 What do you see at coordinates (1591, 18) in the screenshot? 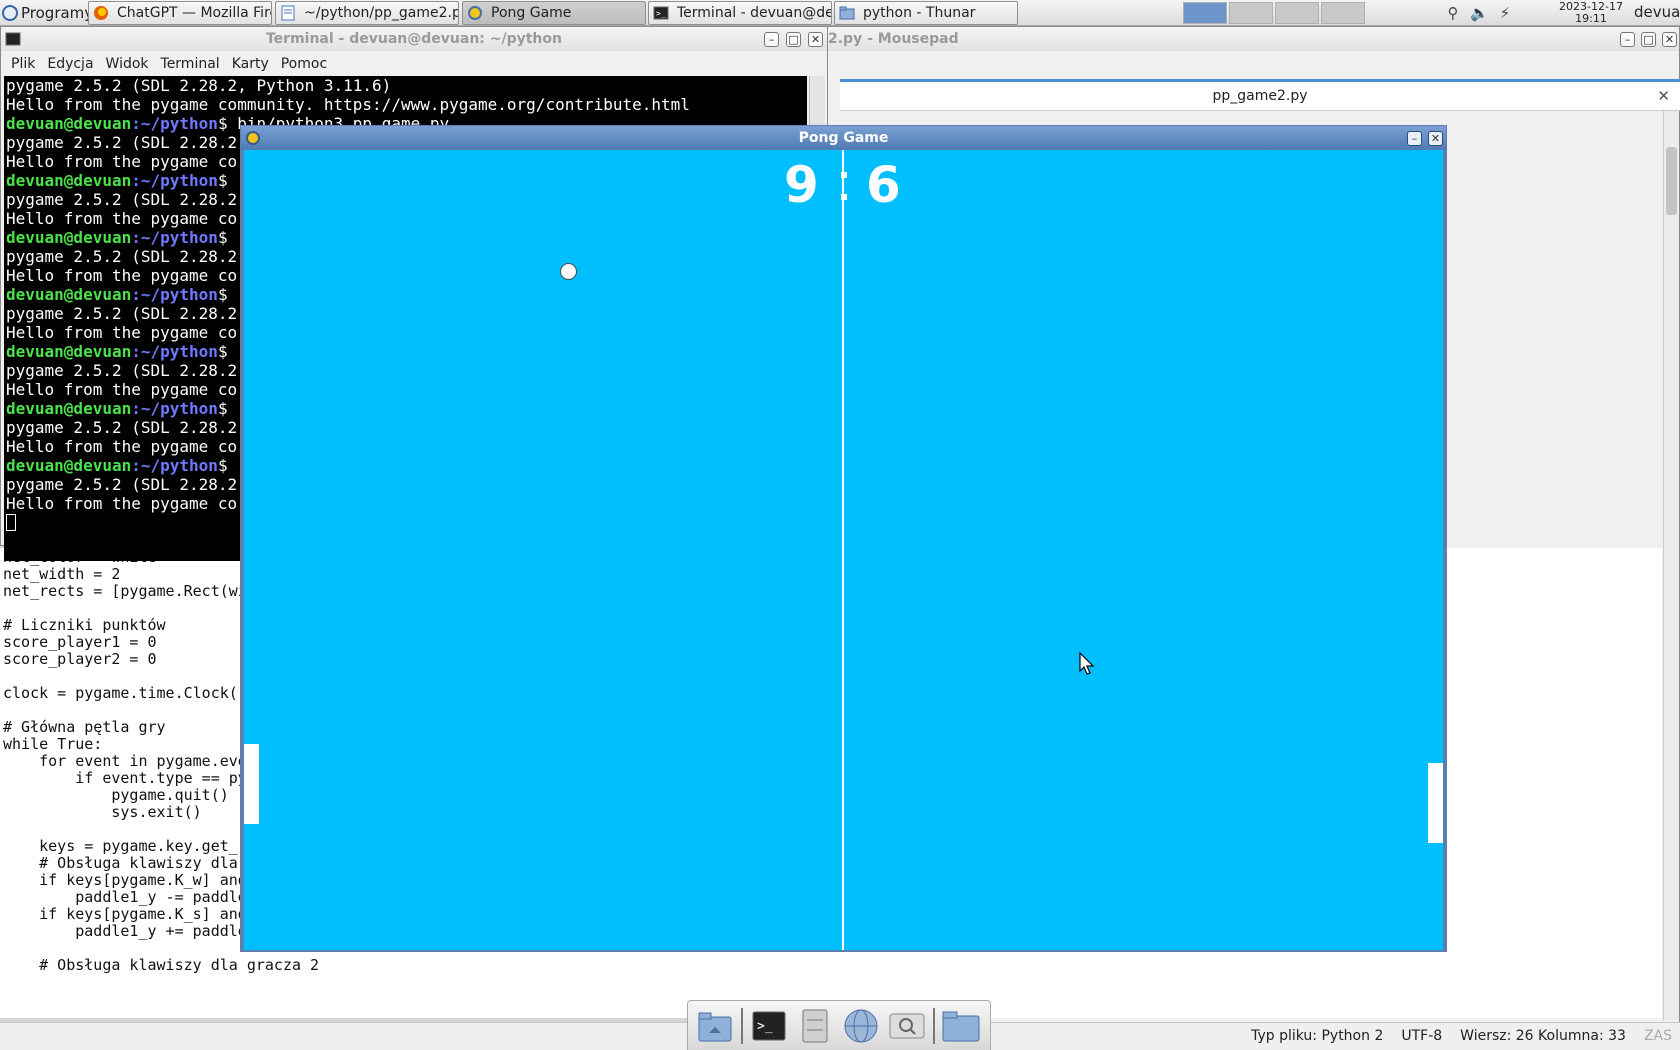
I see `clock-time: 19:11` at bounding box center [1591, 18].